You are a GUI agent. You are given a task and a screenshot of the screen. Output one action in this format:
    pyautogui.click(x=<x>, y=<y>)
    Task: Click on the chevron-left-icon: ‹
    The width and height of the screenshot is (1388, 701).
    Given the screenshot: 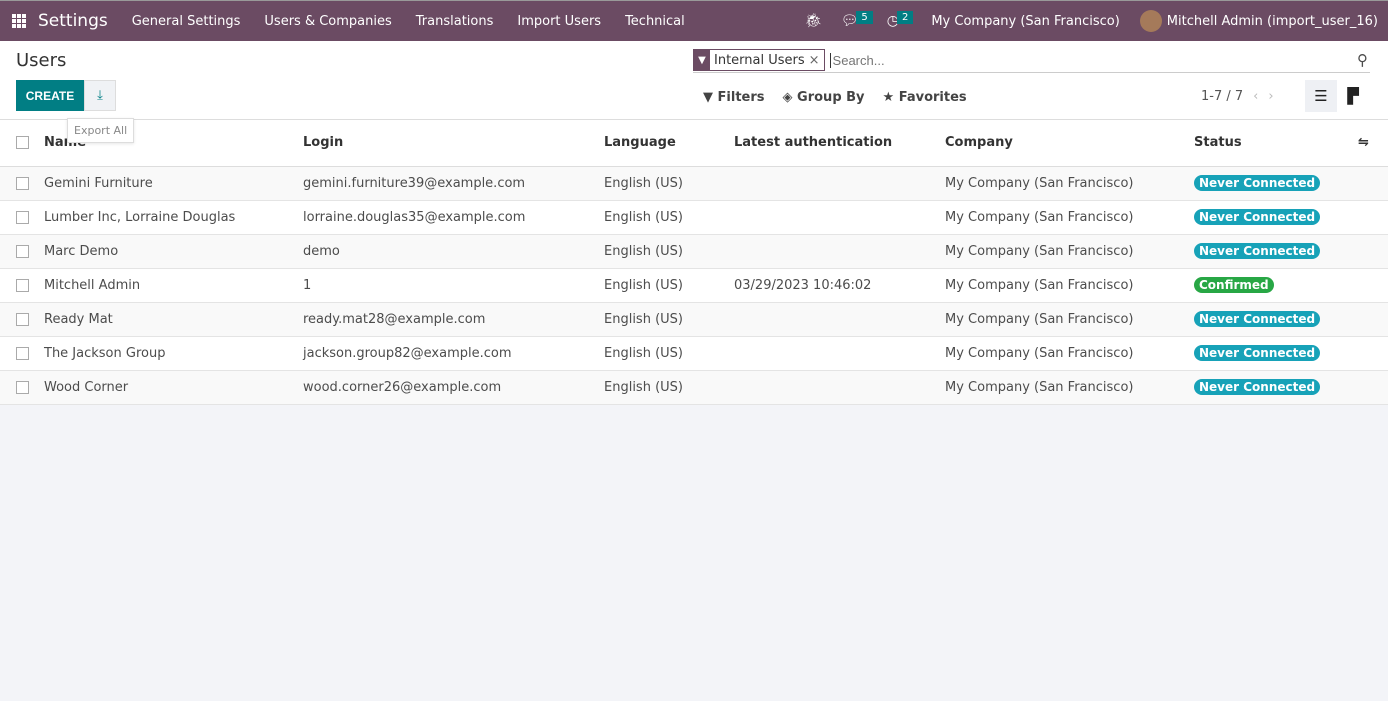 What is the action you would take?
    pyautogui.click(x=1255, y=96)
    